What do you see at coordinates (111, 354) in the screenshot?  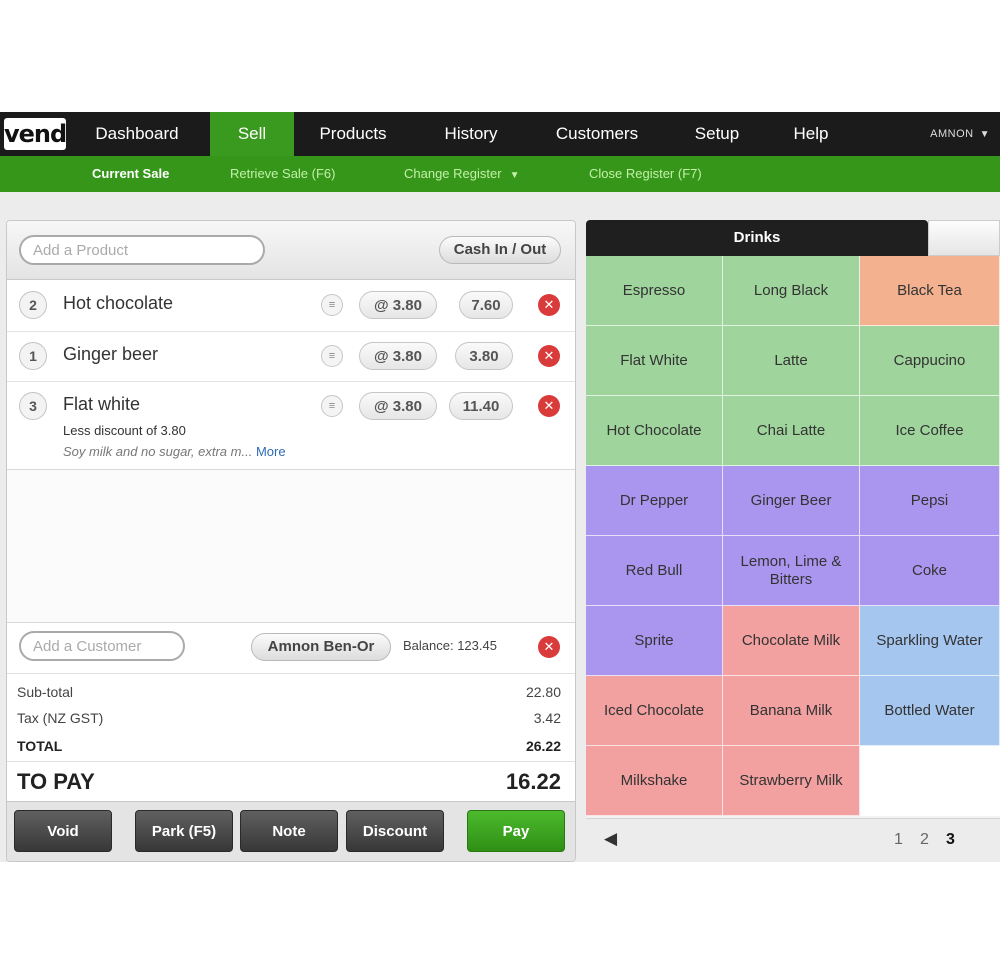 I see `line-product-name: Ginger beer` at bounding box center [111, 354].